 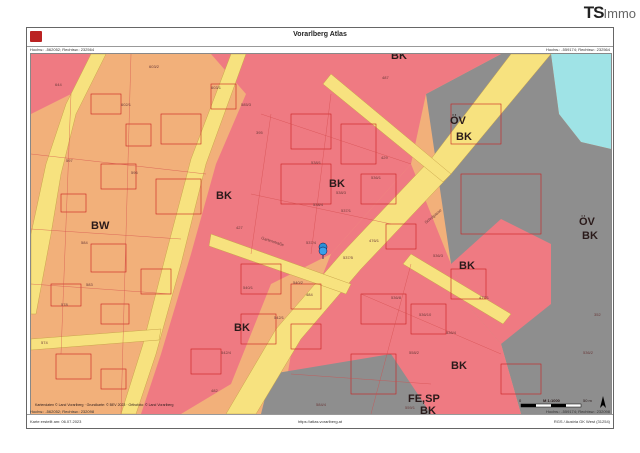 I want to click on coord-top-right: Hochw.: -559174; Rechtsw.: 232564, so click(x=577, y=49).